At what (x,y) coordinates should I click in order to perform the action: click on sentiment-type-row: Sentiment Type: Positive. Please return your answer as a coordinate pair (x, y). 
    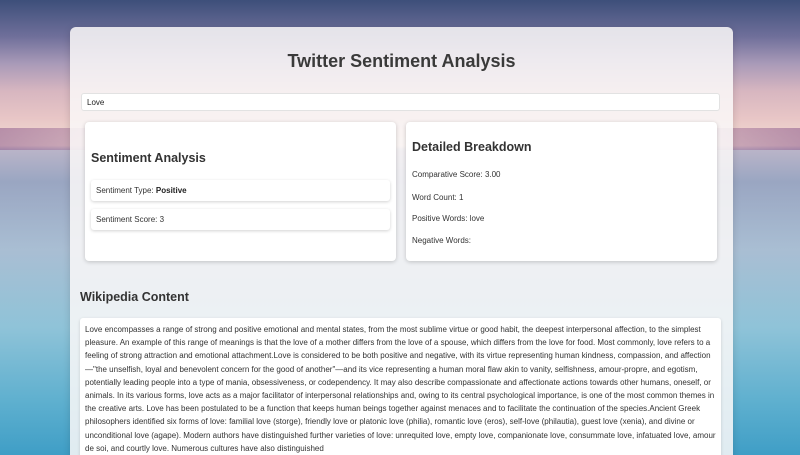
    Looking at the image, I should click on (240, 190).